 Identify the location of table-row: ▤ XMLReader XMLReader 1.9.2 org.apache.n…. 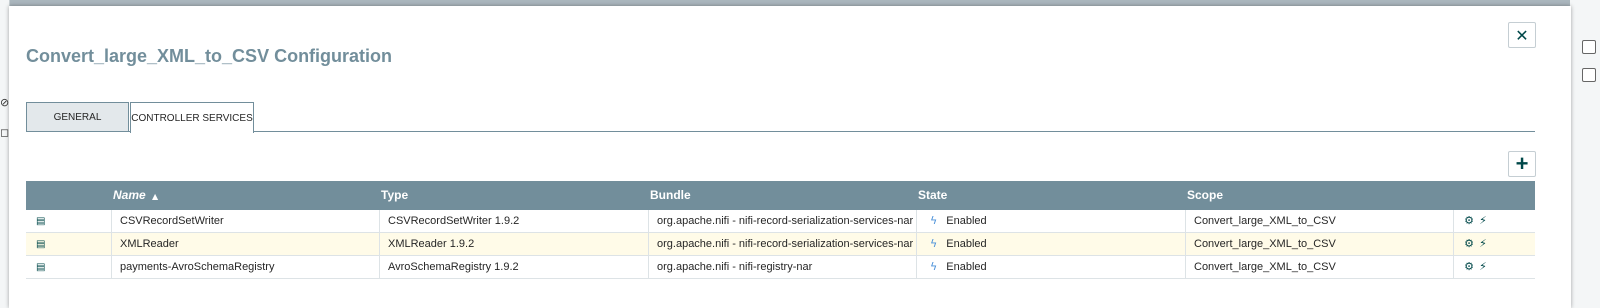
(780, 244).